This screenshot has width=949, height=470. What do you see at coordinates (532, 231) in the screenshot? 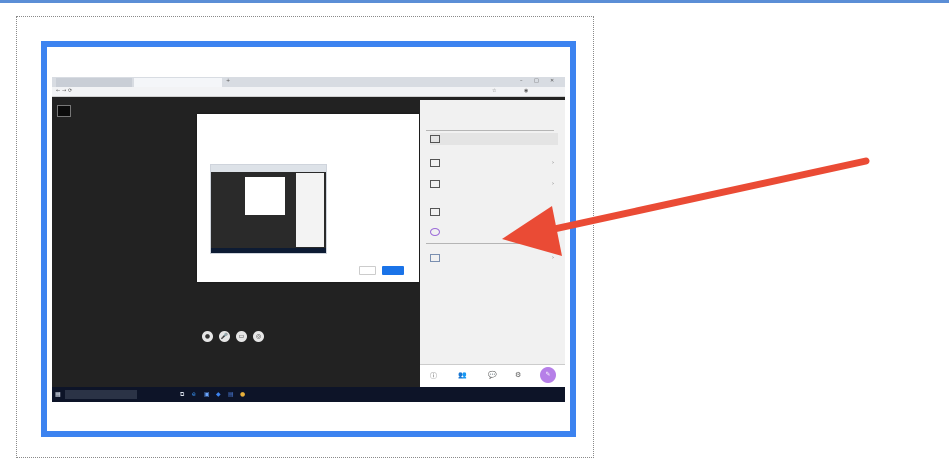
I see `arrow-head` at bounding box center [532, 231].